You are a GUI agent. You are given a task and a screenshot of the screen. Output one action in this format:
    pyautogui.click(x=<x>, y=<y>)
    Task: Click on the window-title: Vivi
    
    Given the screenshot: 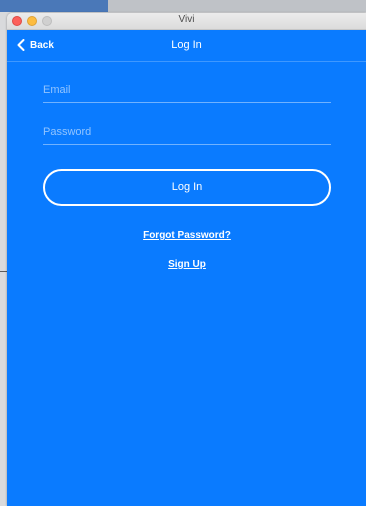 What is the action you would take?
    pyautogui.click(x=186, y=19)
    